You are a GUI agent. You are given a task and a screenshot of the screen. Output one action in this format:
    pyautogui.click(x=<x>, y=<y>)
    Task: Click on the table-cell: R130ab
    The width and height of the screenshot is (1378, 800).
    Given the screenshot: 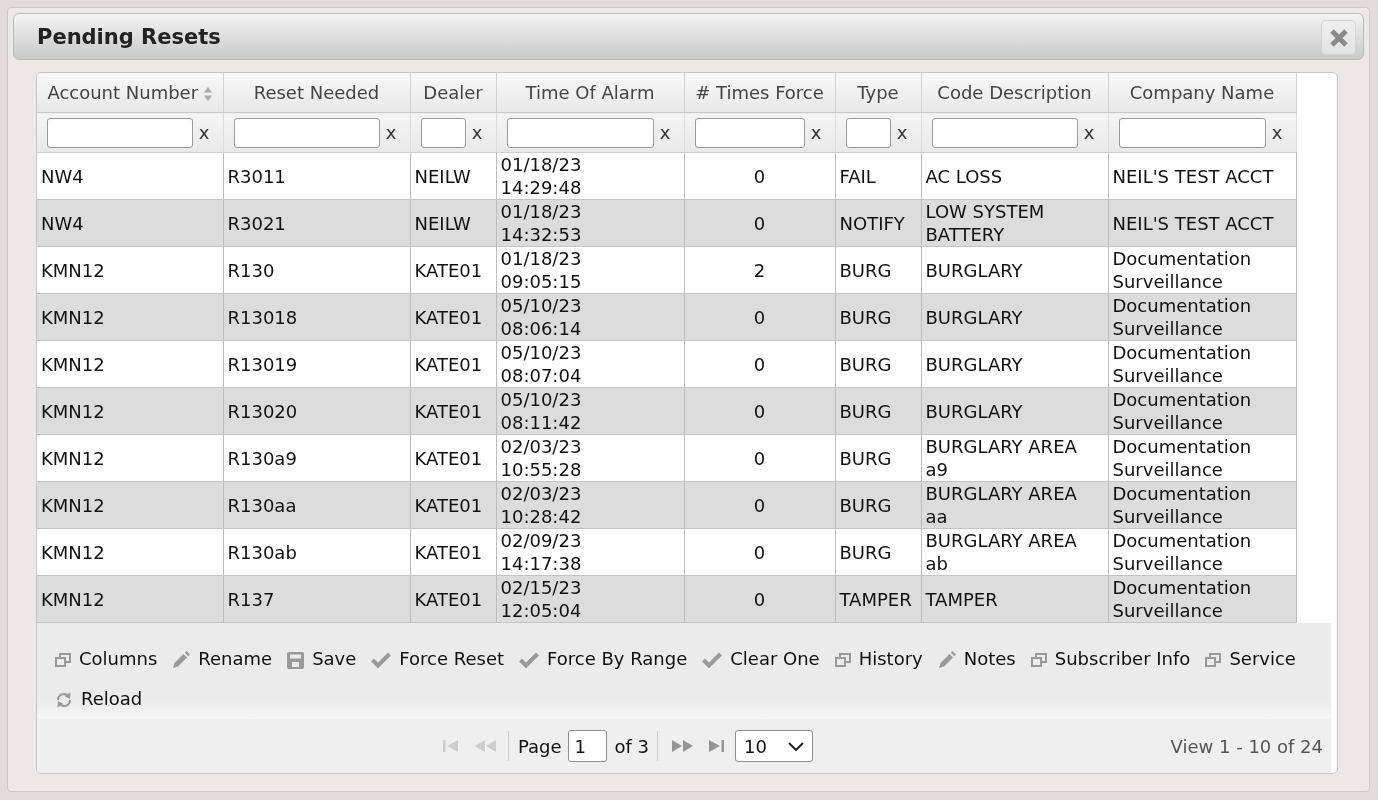 What is the action you would take?
    pyautogui.click(x=316, y=552)
    